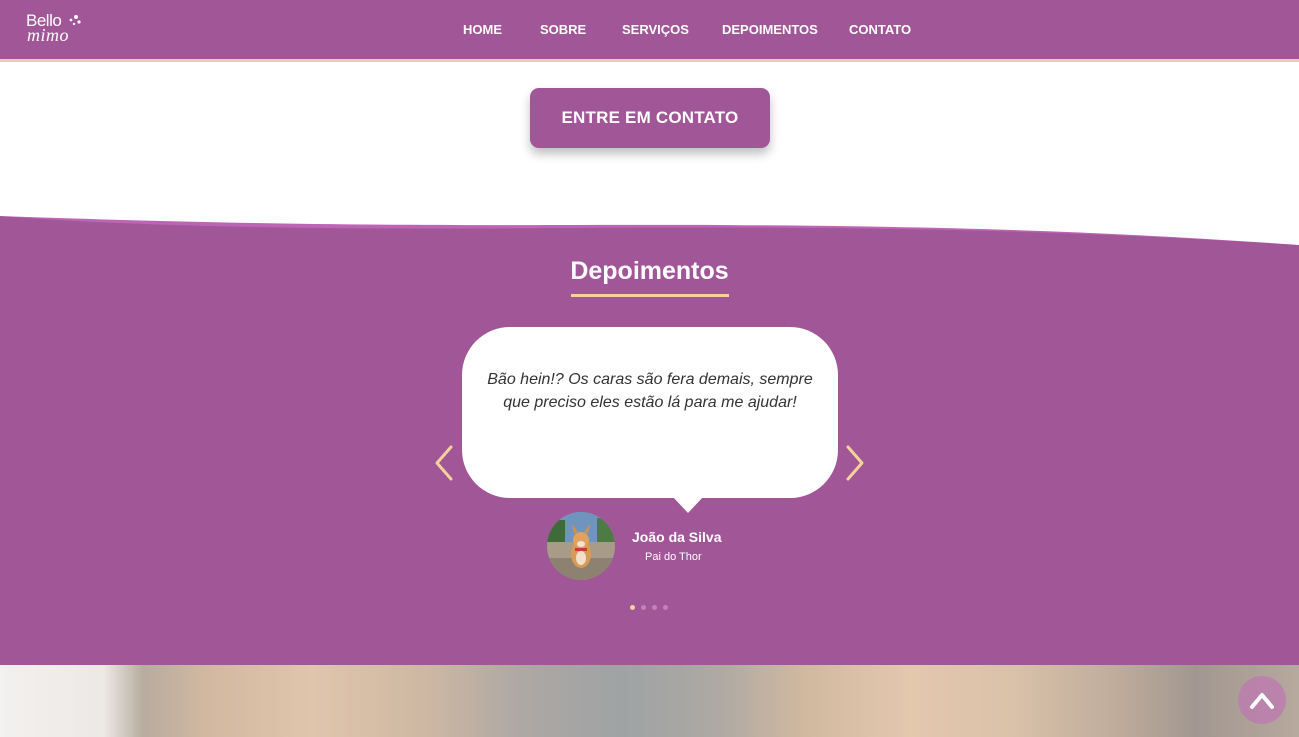 The height and width of the screenshot is (737, 1299). Describe the element at coordinates (655, 29) in the screenshot. I see `nav-servicos: SERVIÇOS` at that location.